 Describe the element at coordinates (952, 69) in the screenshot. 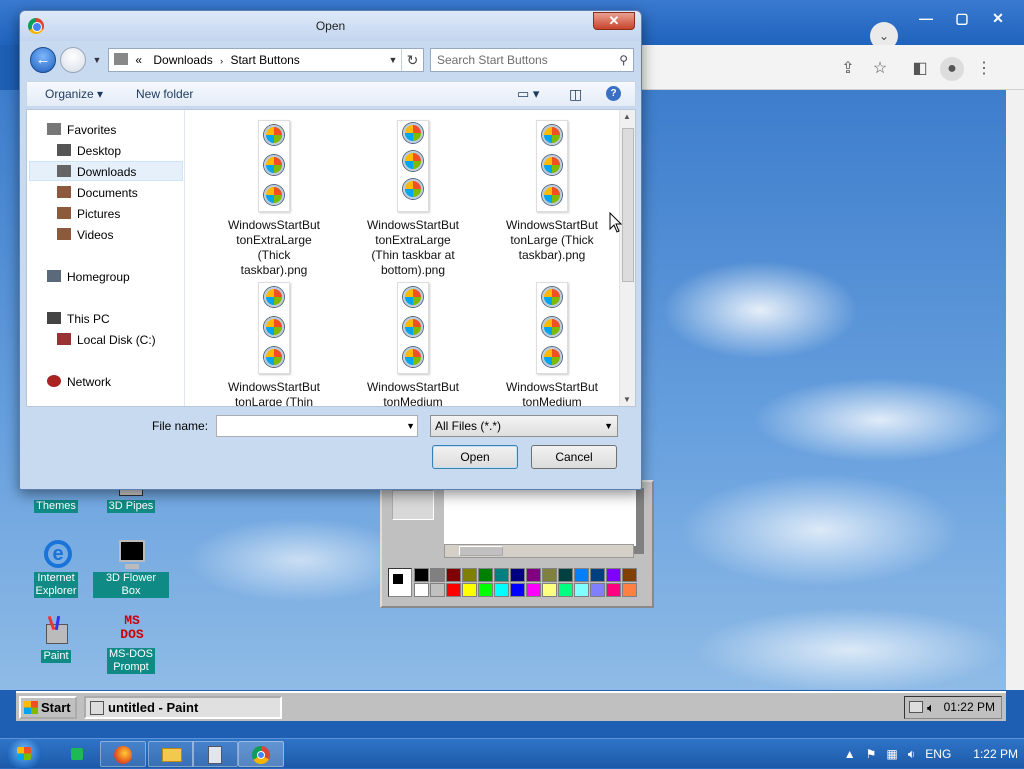

I see `profile-icon: ●` at that location.